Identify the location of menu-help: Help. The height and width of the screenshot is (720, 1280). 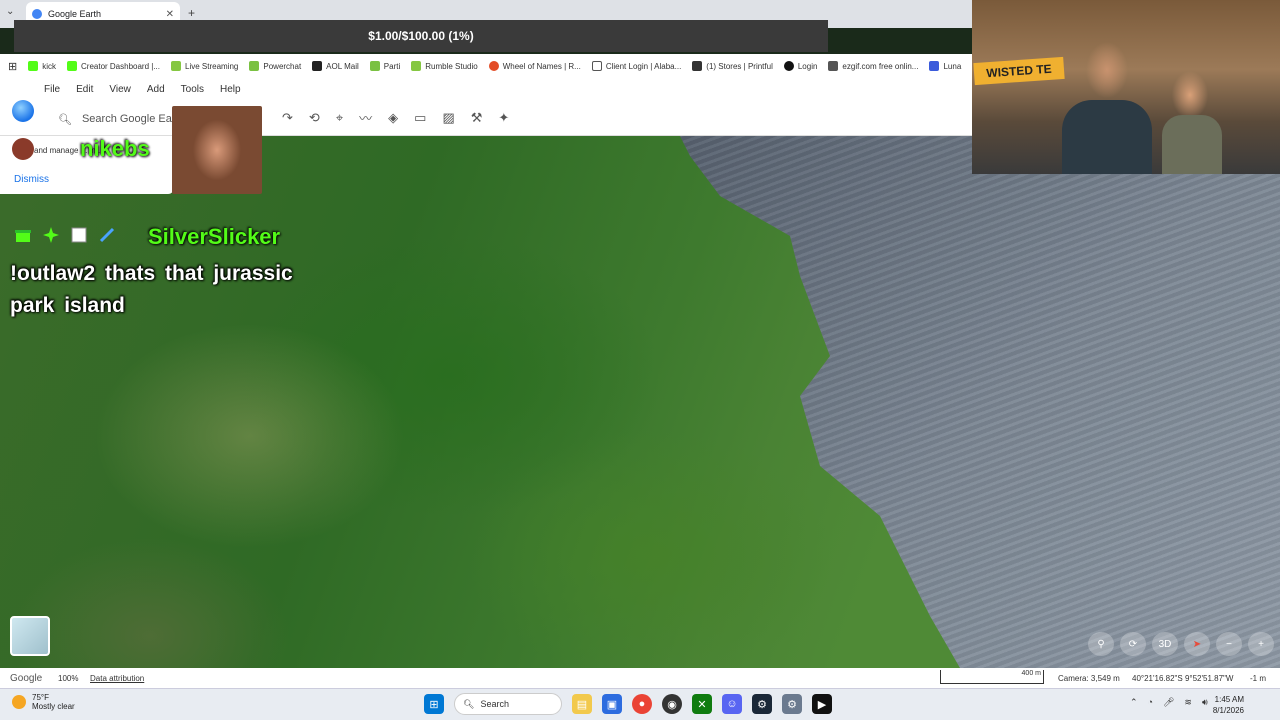
(230, 89).